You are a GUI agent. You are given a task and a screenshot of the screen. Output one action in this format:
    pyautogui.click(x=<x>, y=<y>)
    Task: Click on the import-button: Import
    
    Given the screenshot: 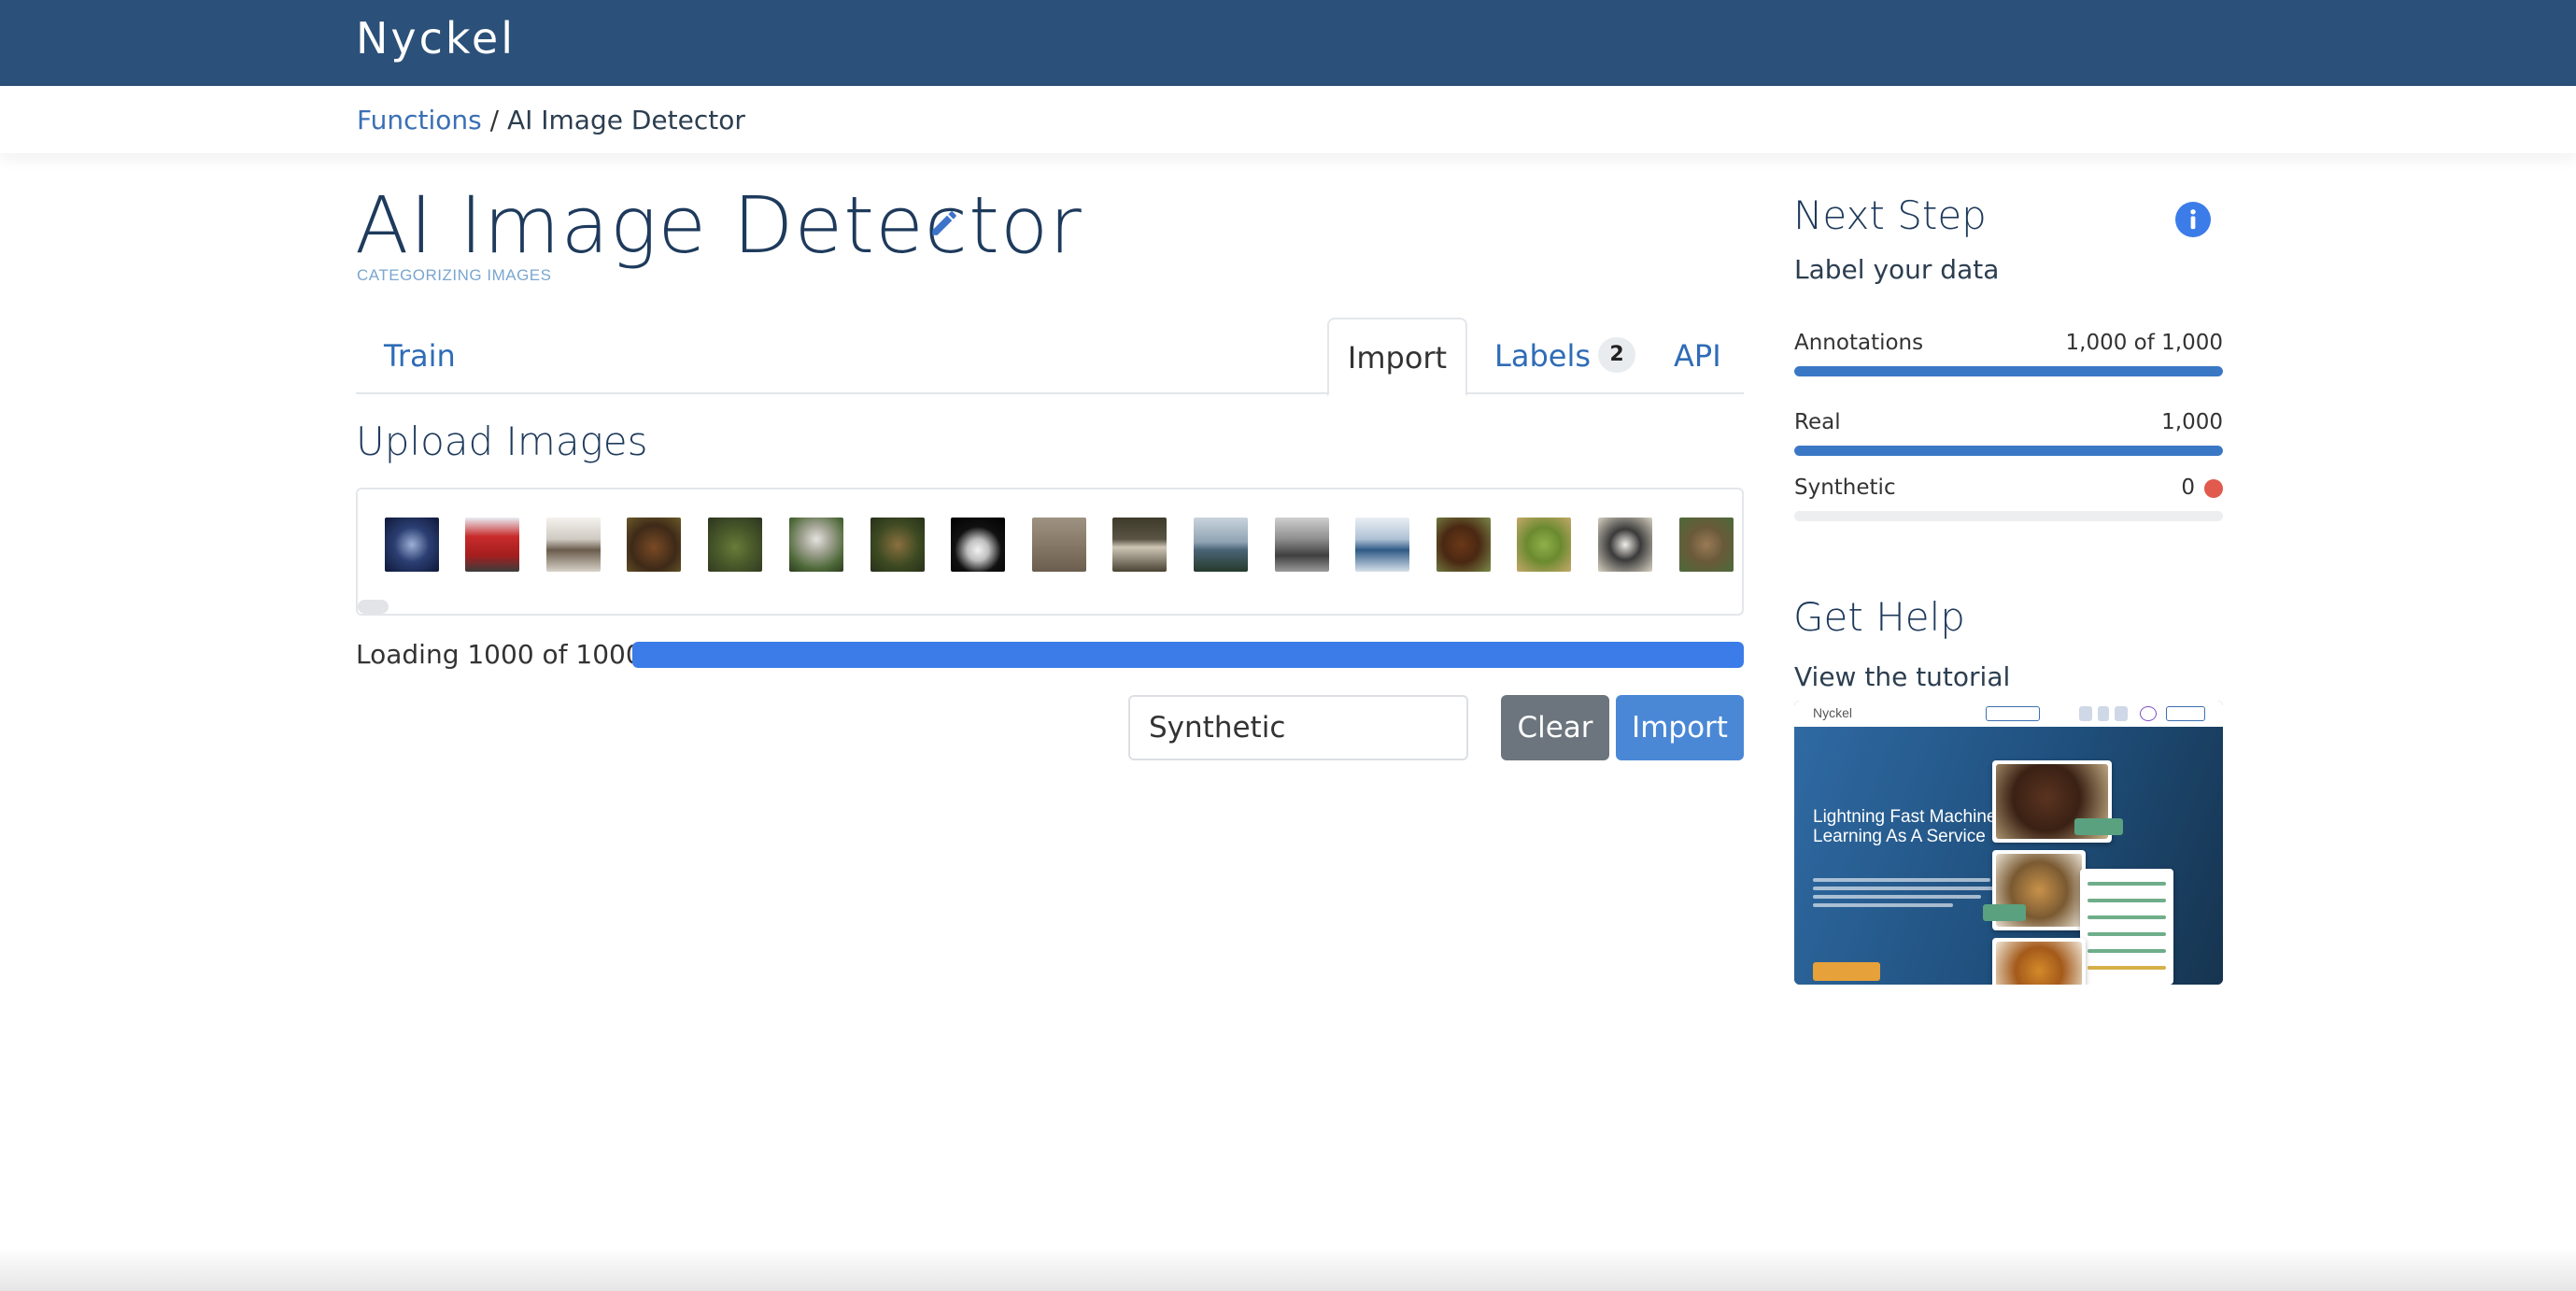 What is the action you would take?
    pyautogui.click(x=1680, y=727)
    